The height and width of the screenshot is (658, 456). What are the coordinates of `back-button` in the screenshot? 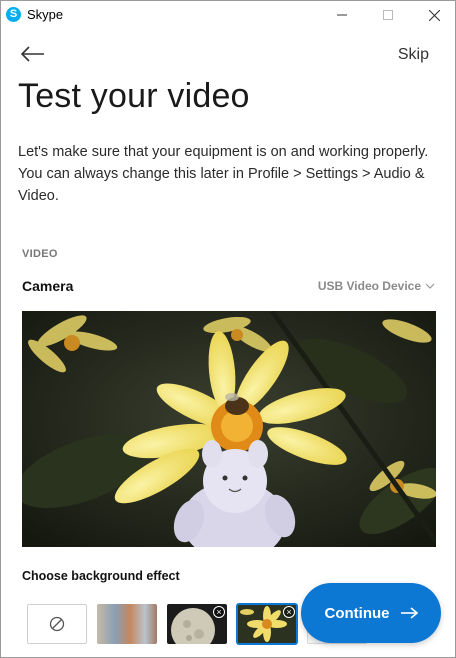 It's located at (34, 54).